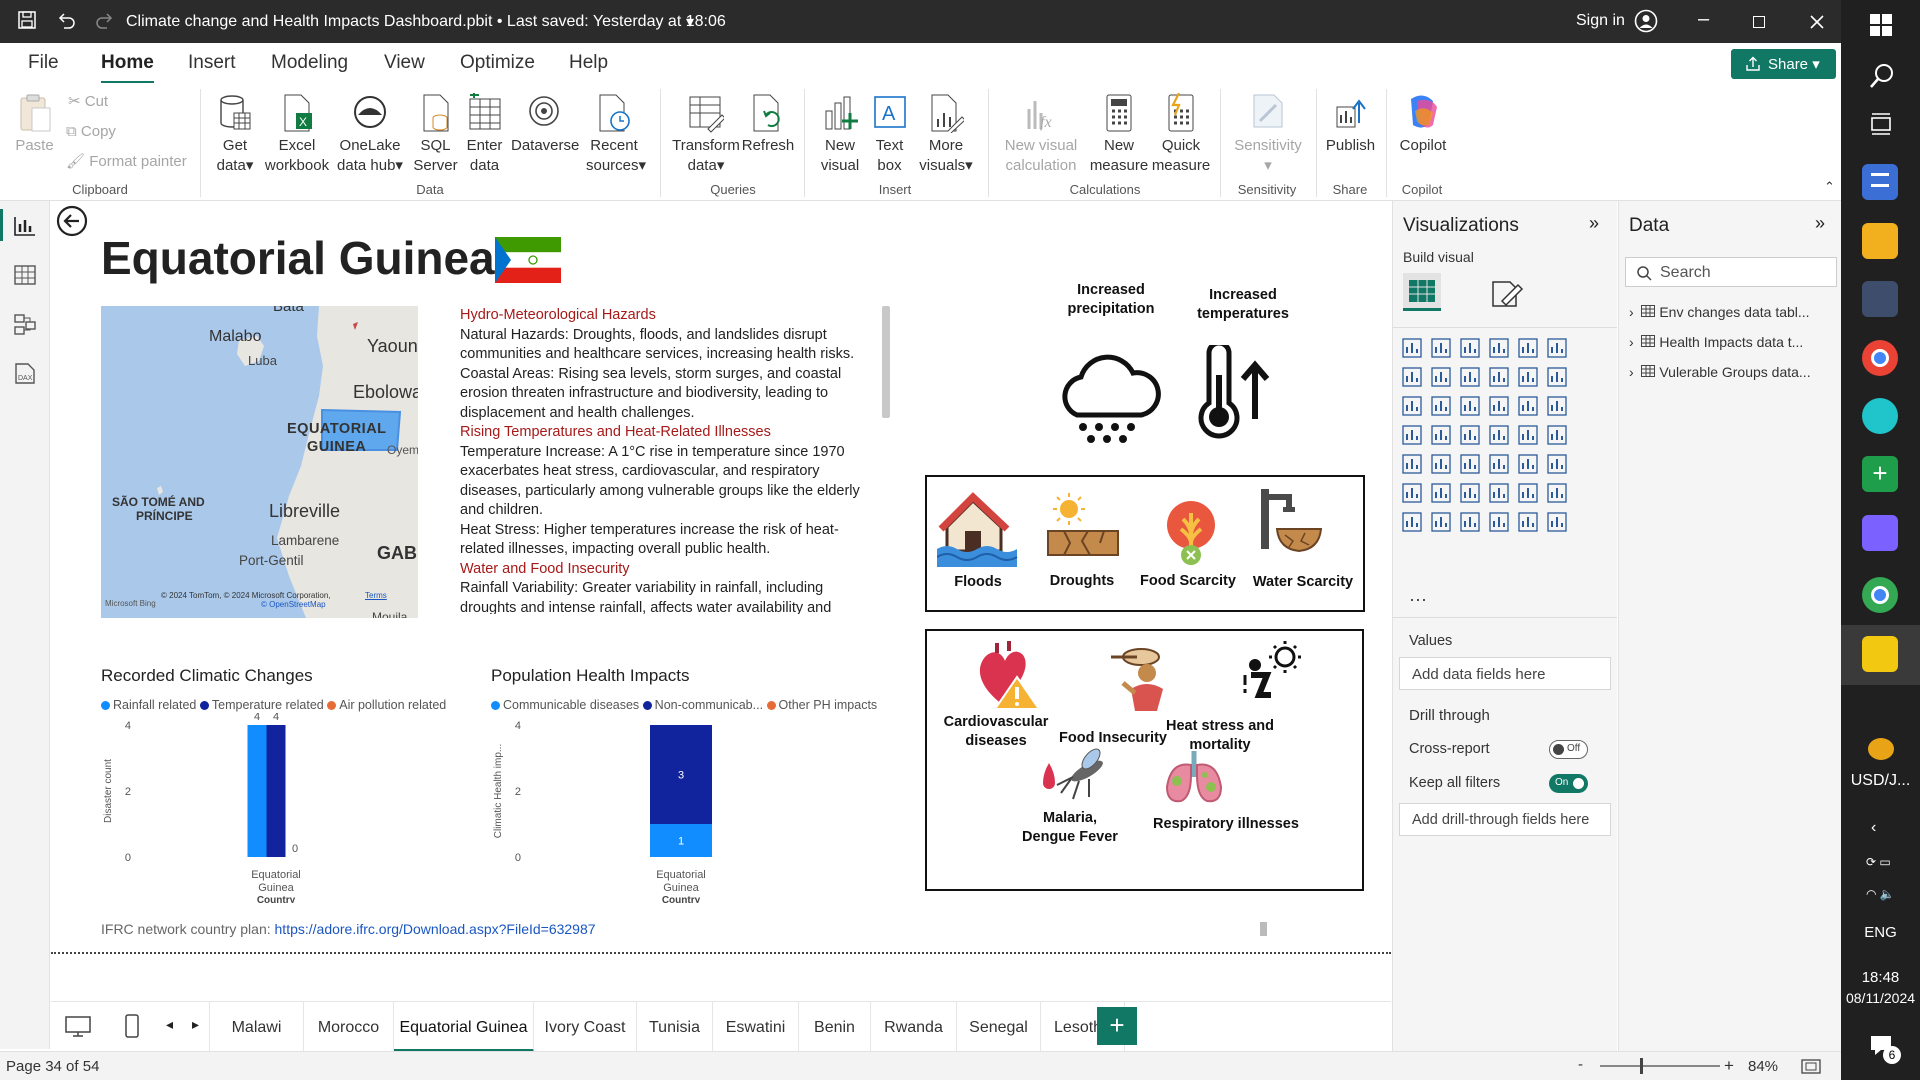 The height and width of the screenshot is (1080, 1920). What do you see at coordinates (78, 1027) in the screenshot?
I see `desktop-layout-icon` at bounding box center [78, 1027].